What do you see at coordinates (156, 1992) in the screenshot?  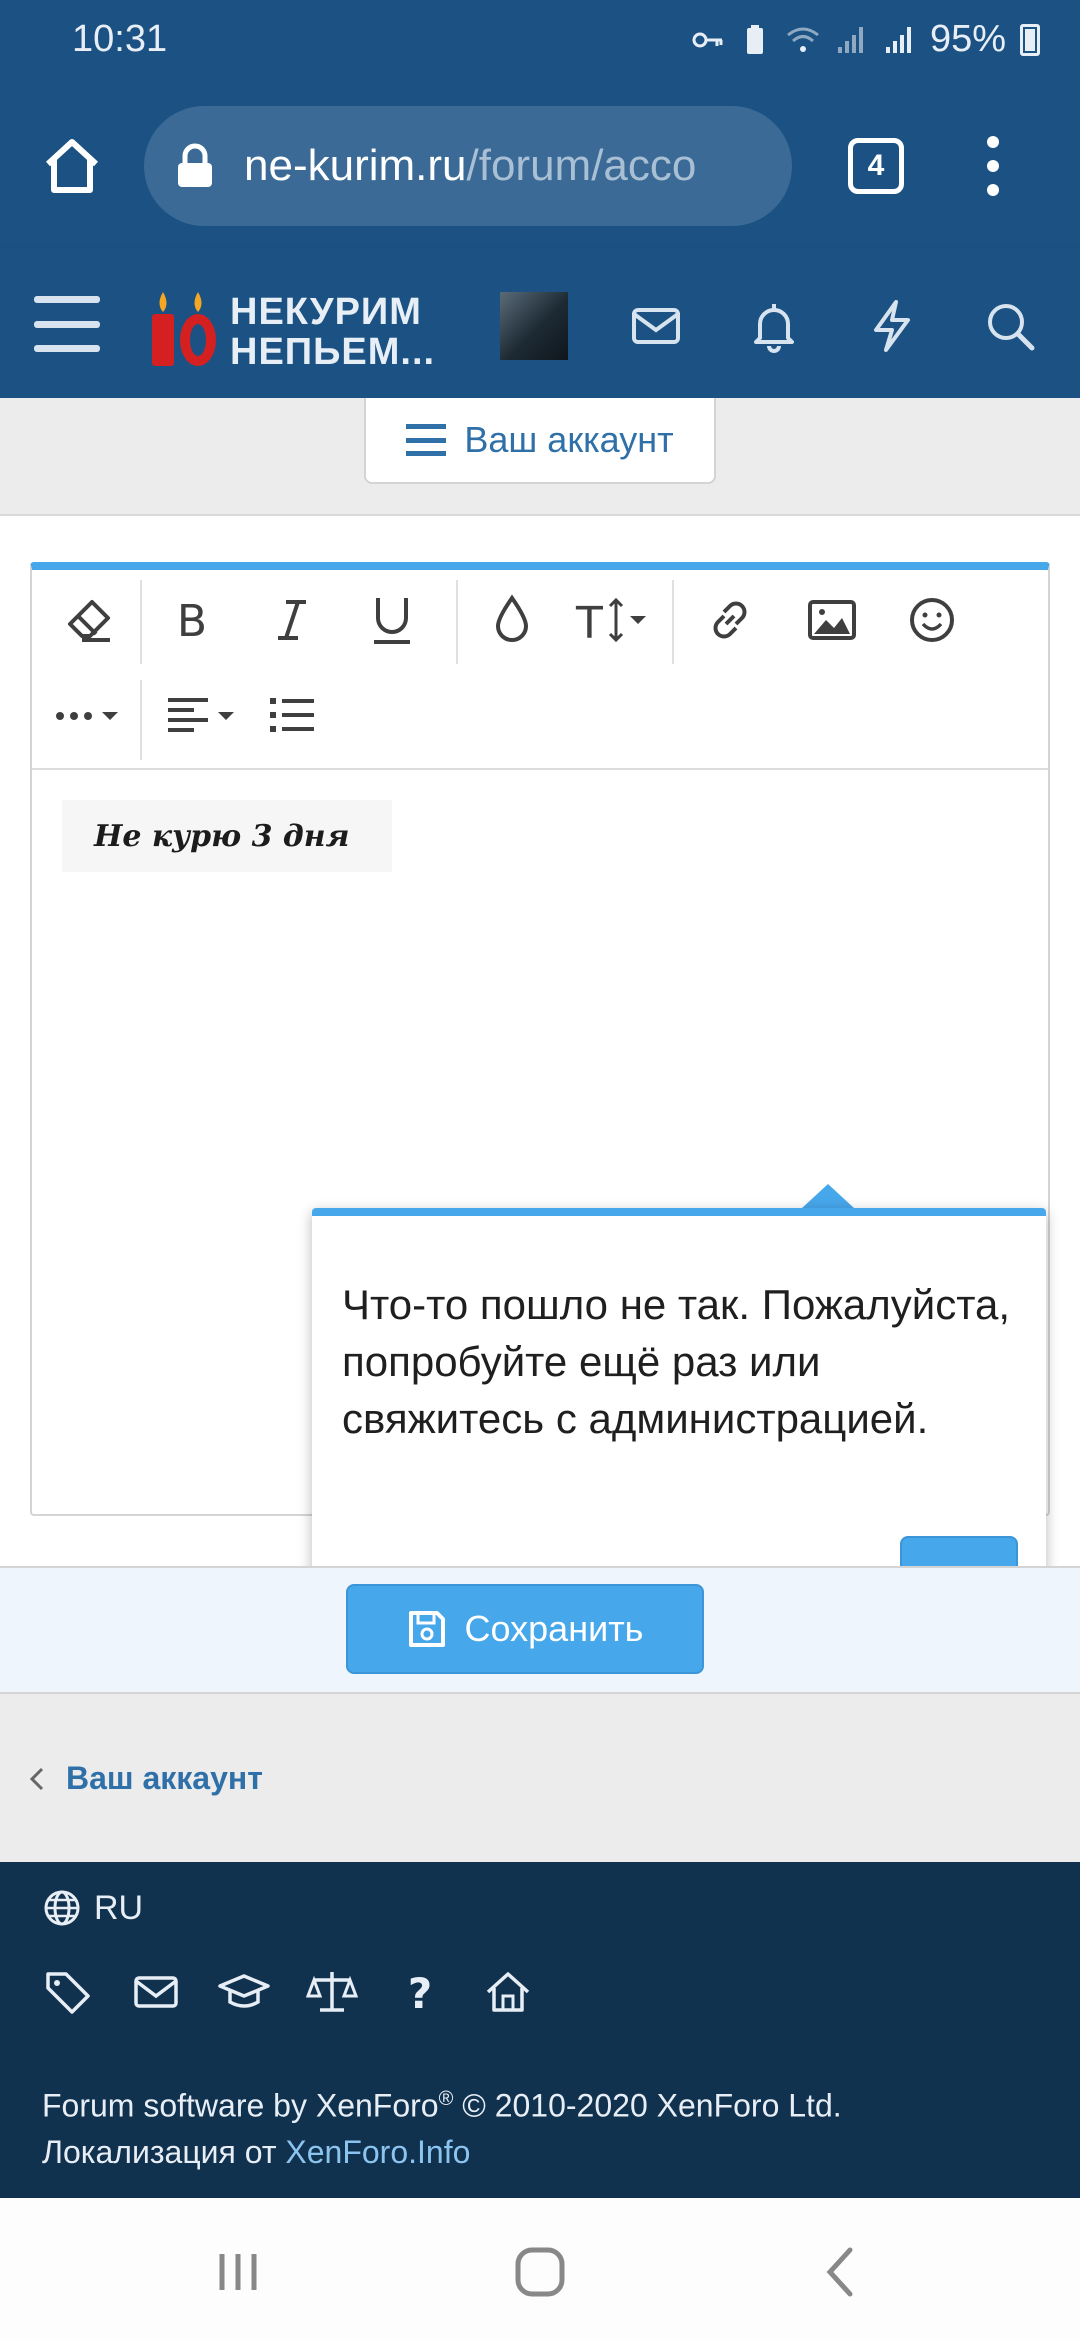 I see `contact-envelope-icon` at bounding box center [156, 1992].